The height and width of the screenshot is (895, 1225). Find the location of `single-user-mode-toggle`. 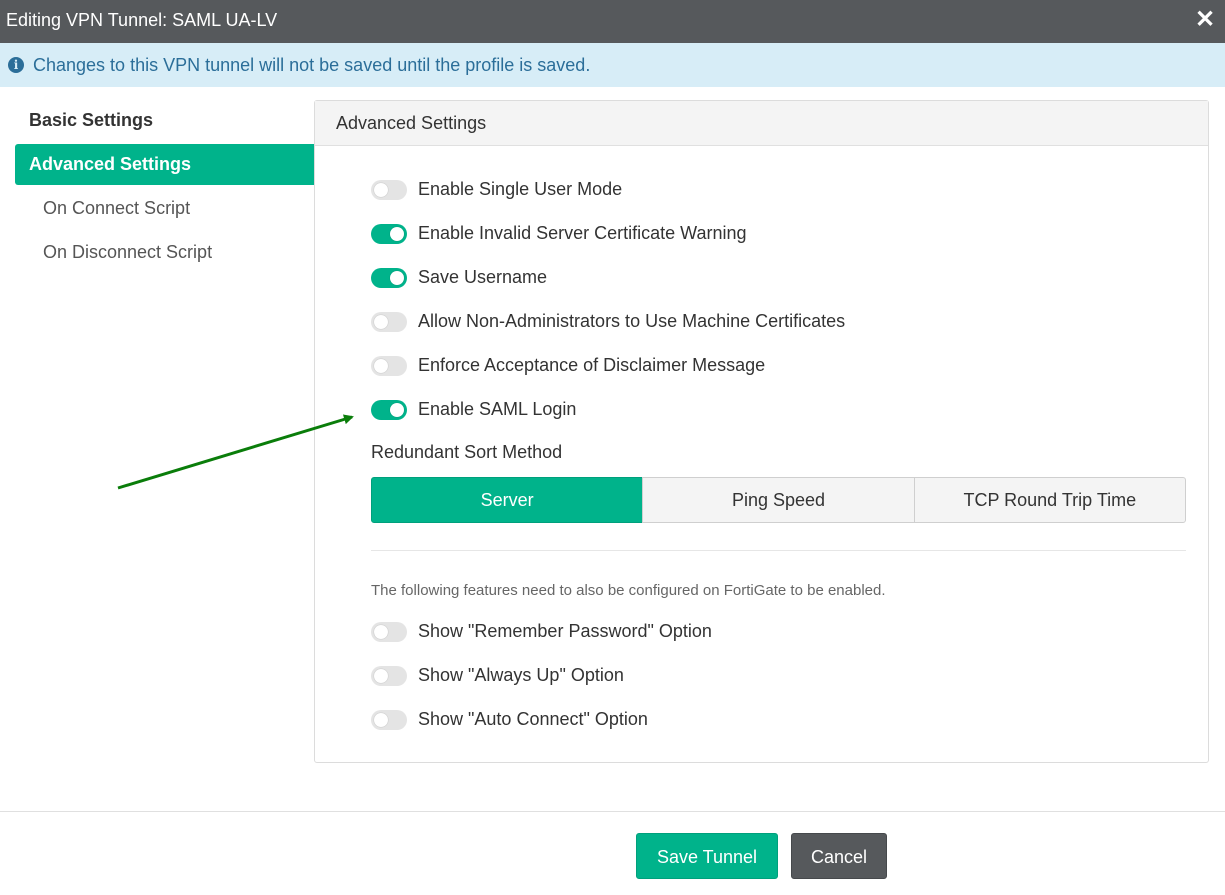

single-user-mode-toggle is located at coordinates (389, 190).